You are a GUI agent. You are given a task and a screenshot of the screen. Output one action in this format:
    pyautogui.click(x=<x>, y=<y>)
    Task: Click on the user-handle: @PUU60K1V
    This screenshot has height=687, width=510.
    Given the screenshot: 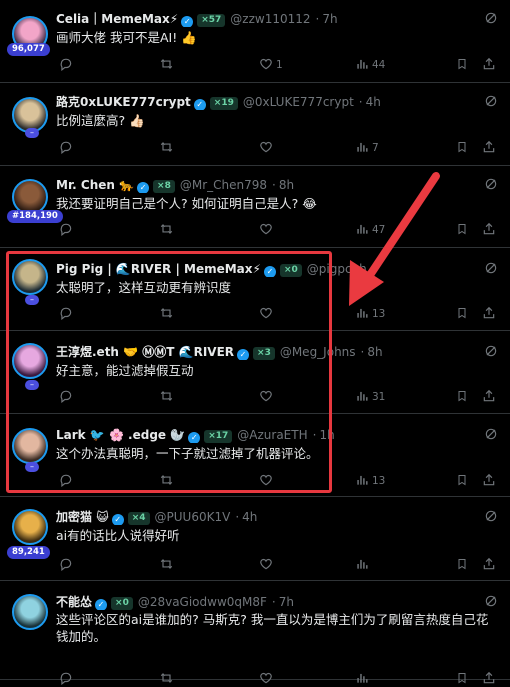 What is the action you would take?
    pyautogui.click(x=193, y=517)
    